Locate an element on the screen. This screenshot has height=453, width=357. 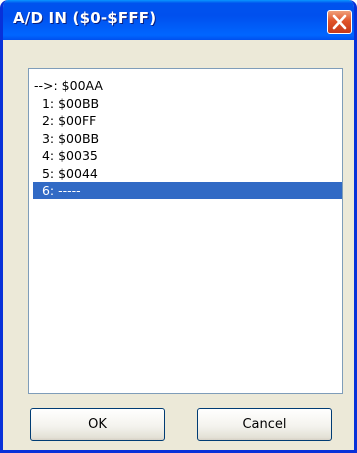
window-title: A/D IN ($0-$FFF) is located at coordinates (85, 18).